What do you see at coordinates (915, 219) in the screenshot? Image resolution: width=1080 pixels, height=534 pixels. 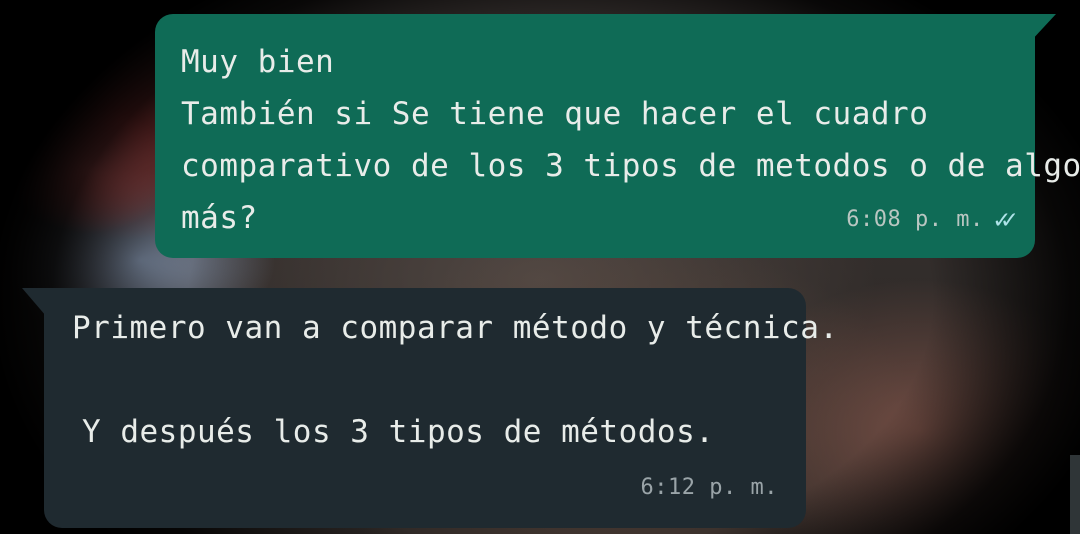 I see `message-timestamp: 6:08 p. m.` at bounding box center [915, 219].